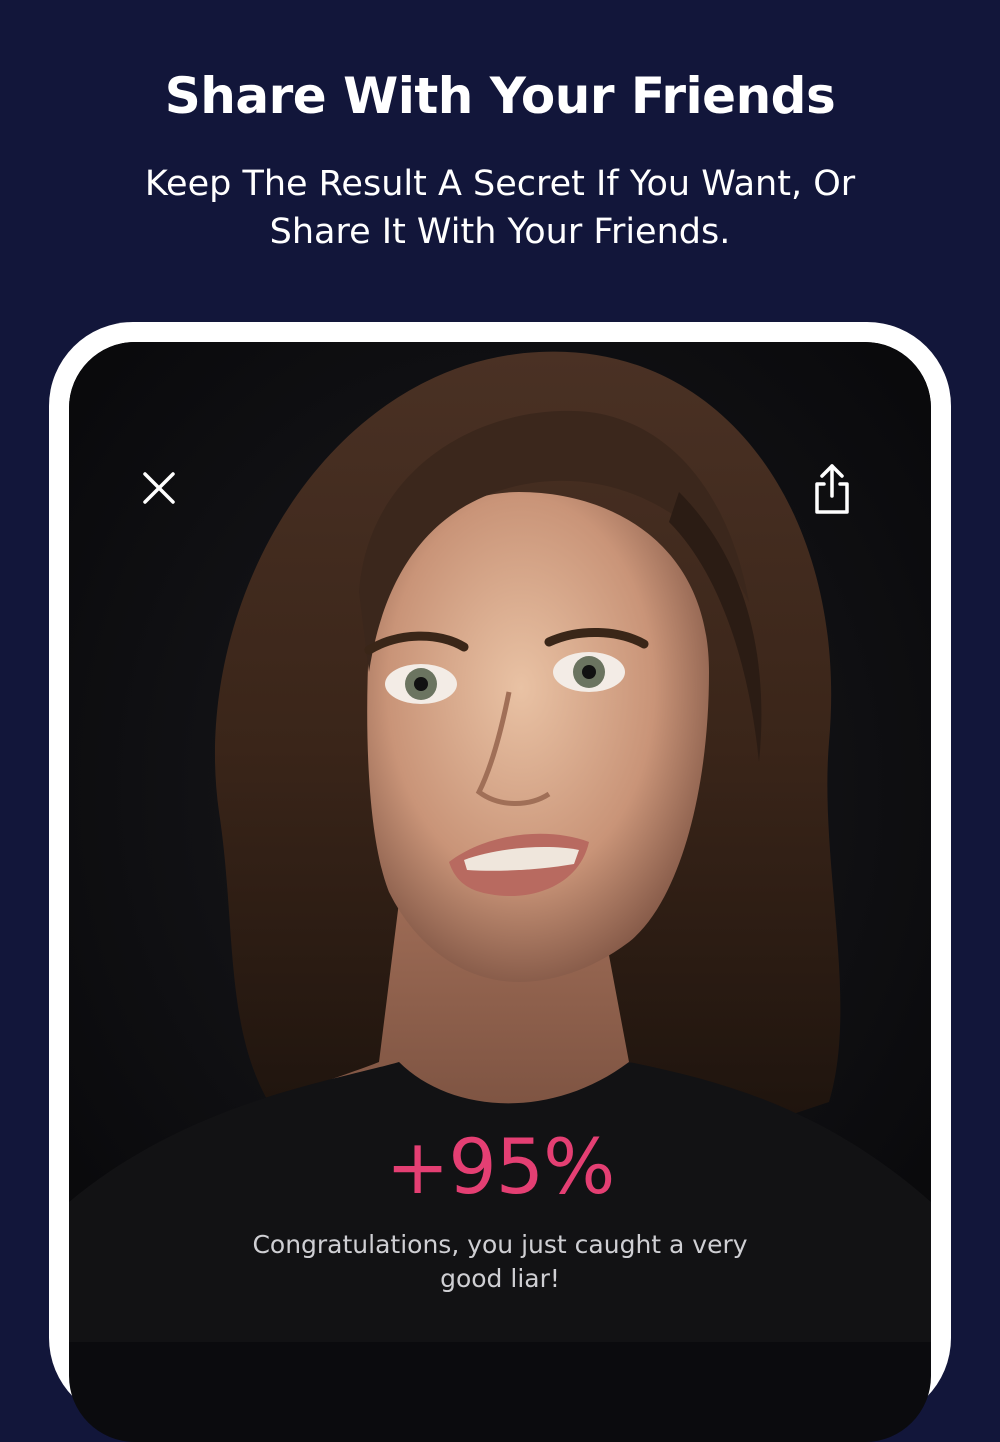  I want to click on close-icon, so click(159, 488).